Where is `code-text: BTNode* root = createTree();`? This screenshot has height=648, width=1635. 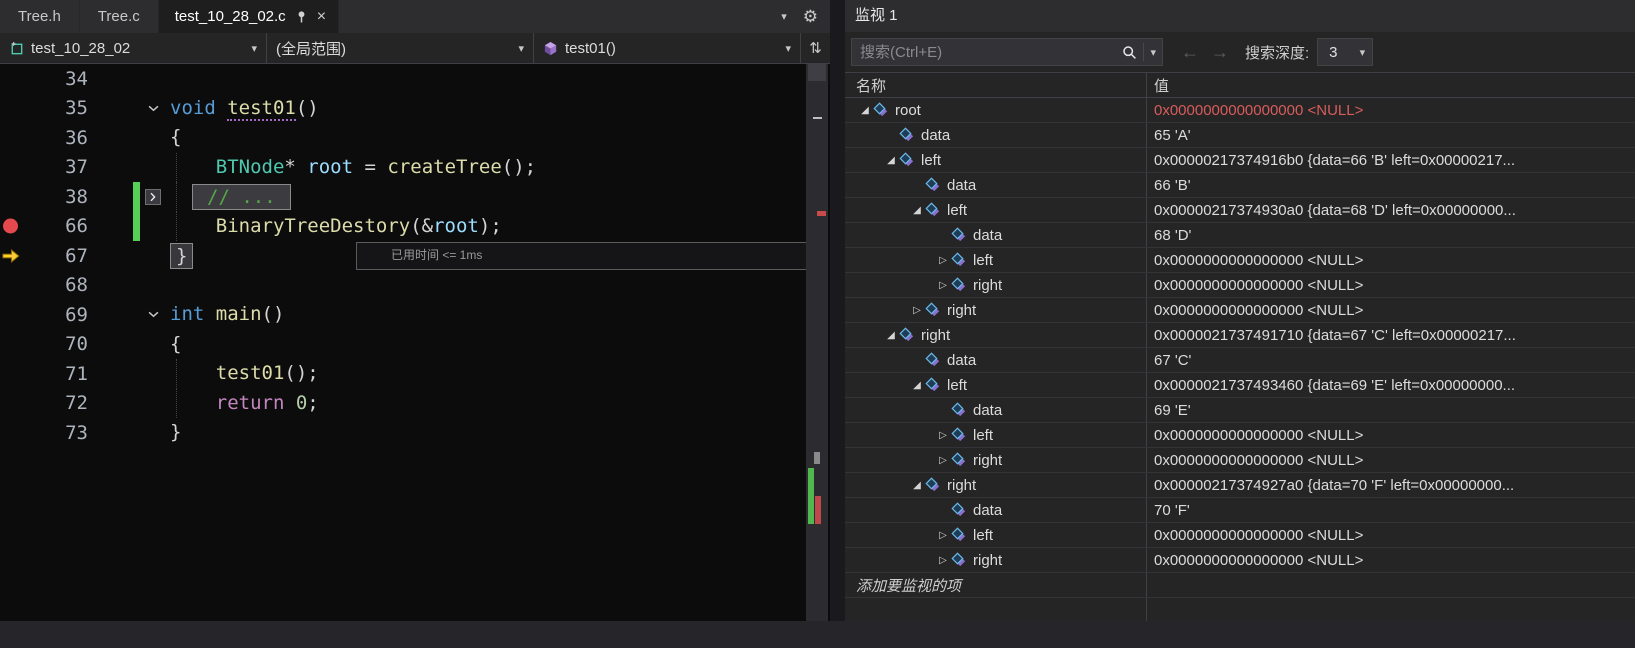
code-text: BTNode* root = createTree(); is located at coordinates (486, 167).